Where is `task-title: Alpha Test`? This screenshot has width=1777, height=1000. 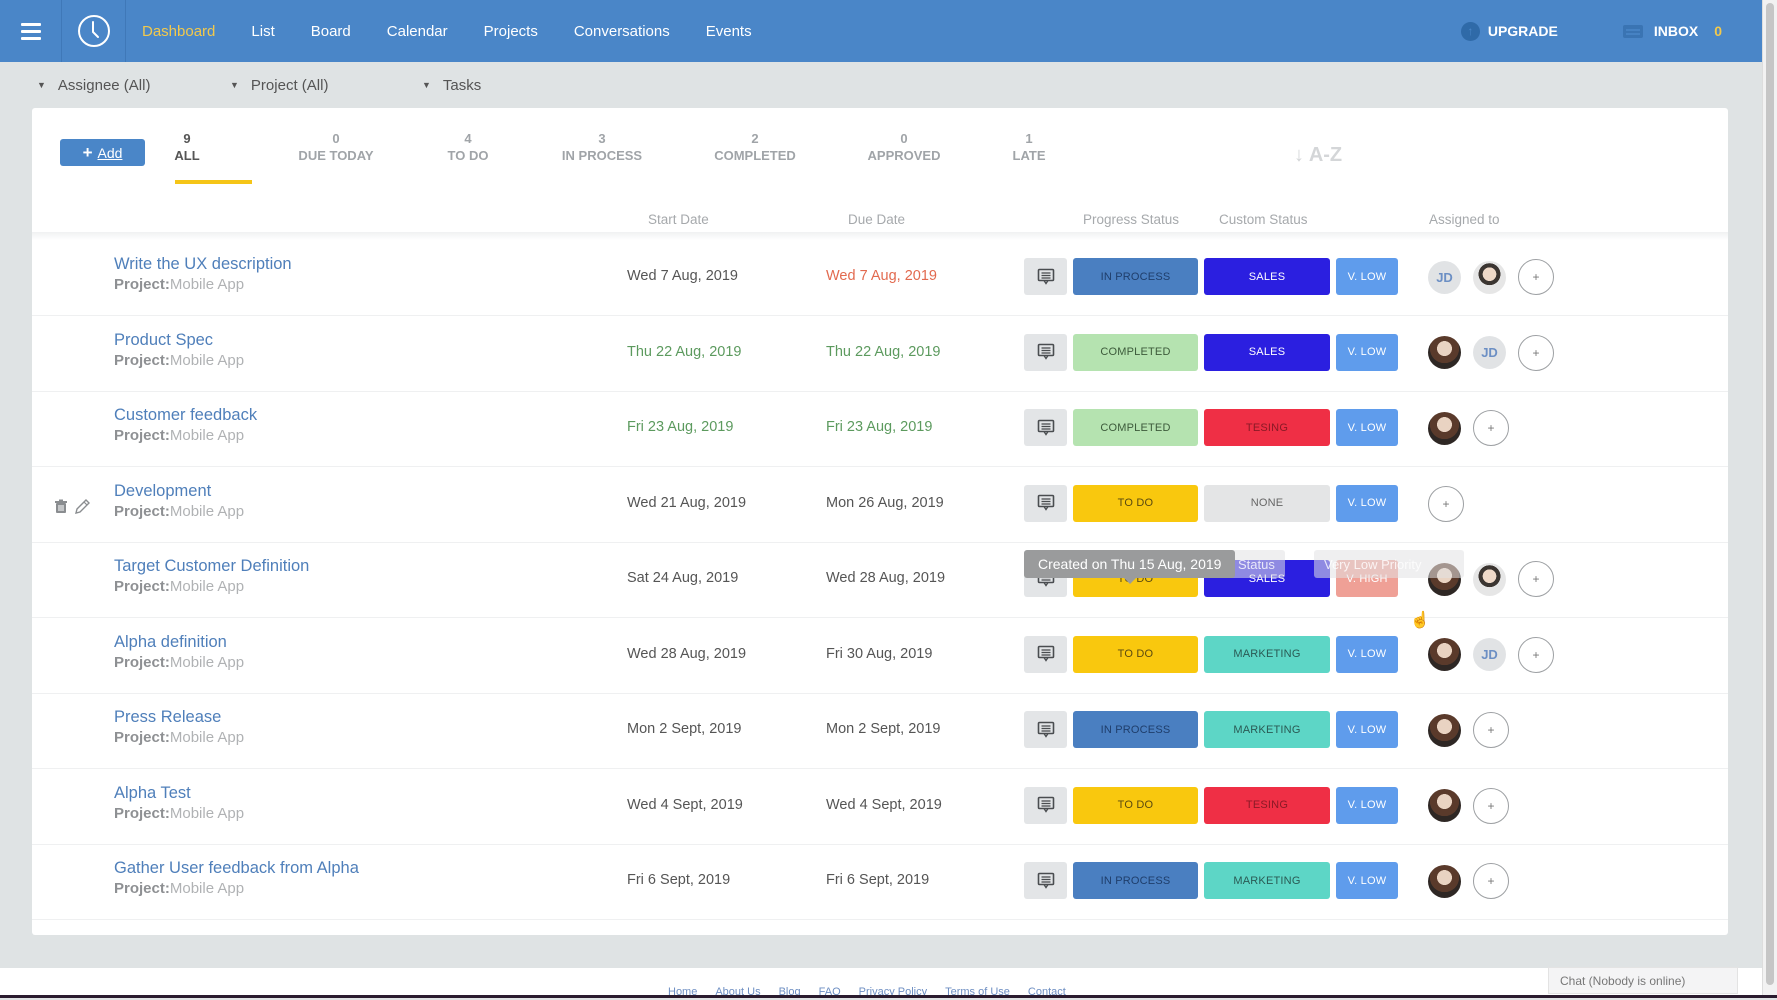 task-title: Alpha Test is located at coordinates (152, 793).